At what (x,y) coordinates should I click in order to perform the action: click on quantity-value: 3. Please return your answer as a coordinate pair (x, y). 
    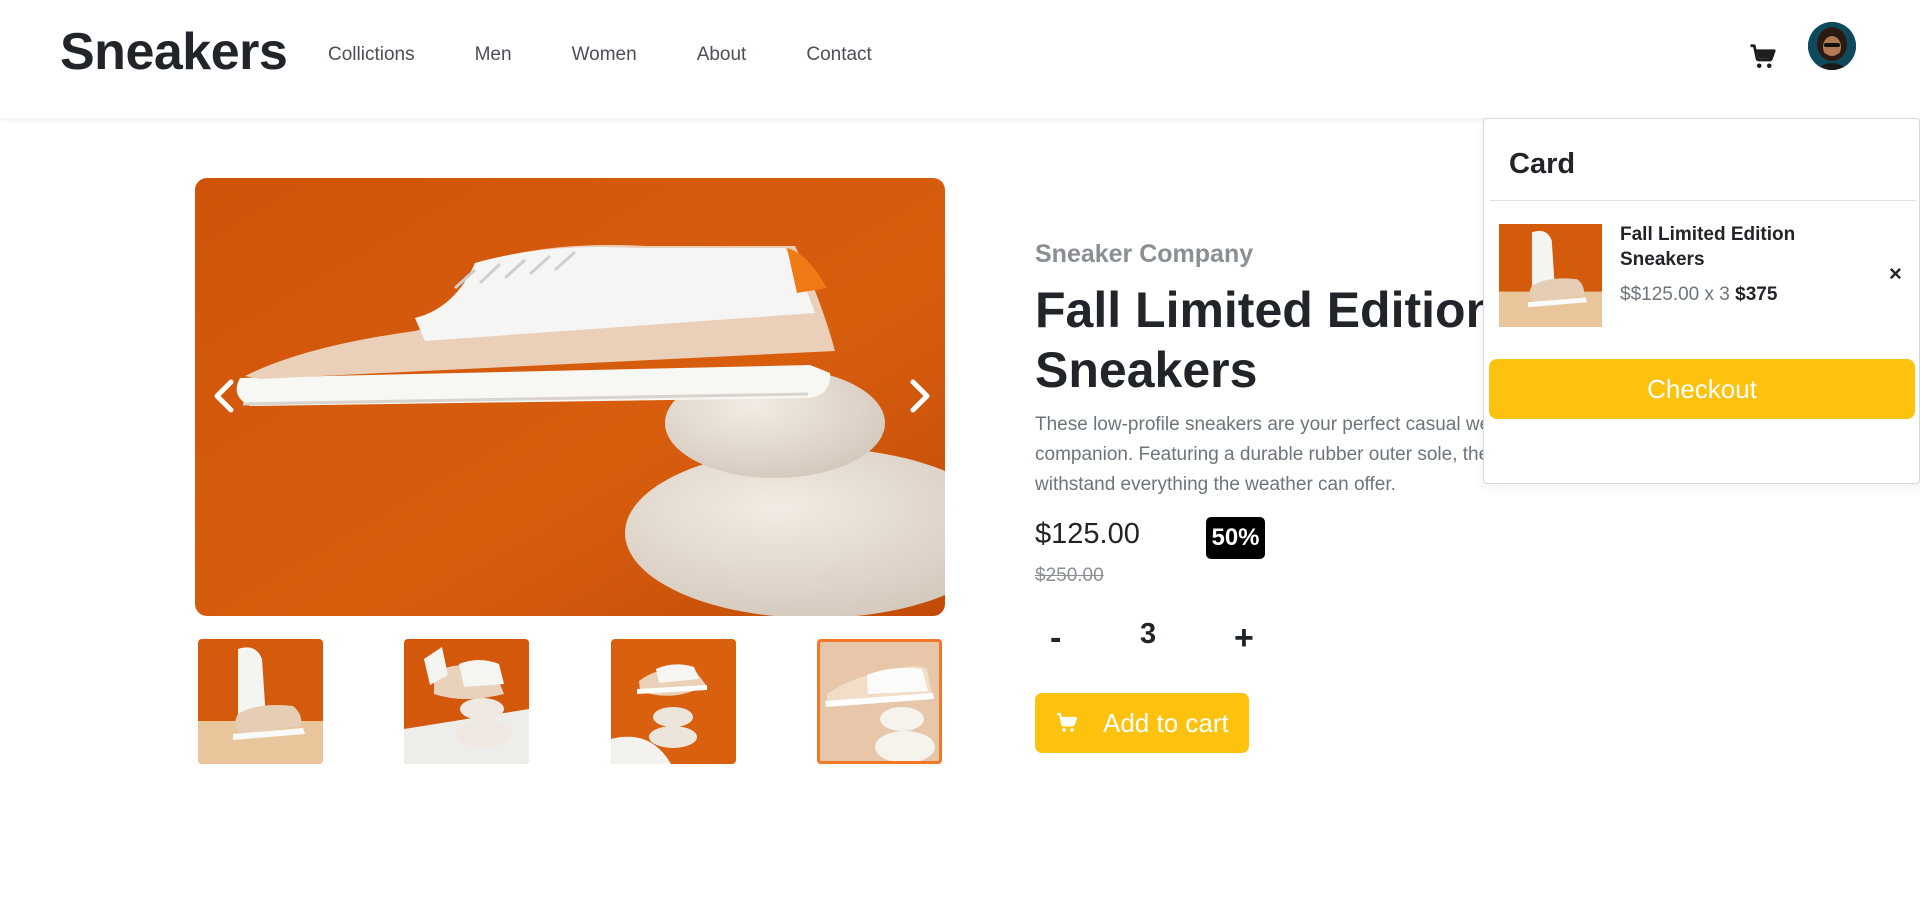
    Looking at the image, I should click on (1148, 634).